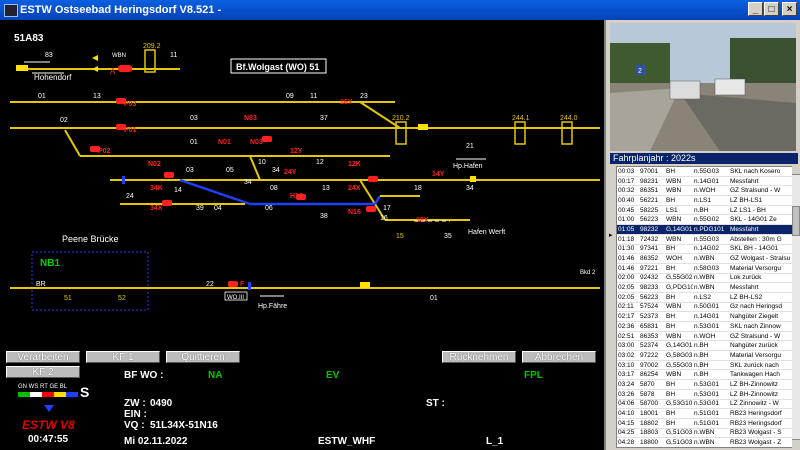 The height and width of the screenshot is (450, 800). Describe the element at coordinates (796, 221) in the screenshot. I see `scroll-thumb` at that location.